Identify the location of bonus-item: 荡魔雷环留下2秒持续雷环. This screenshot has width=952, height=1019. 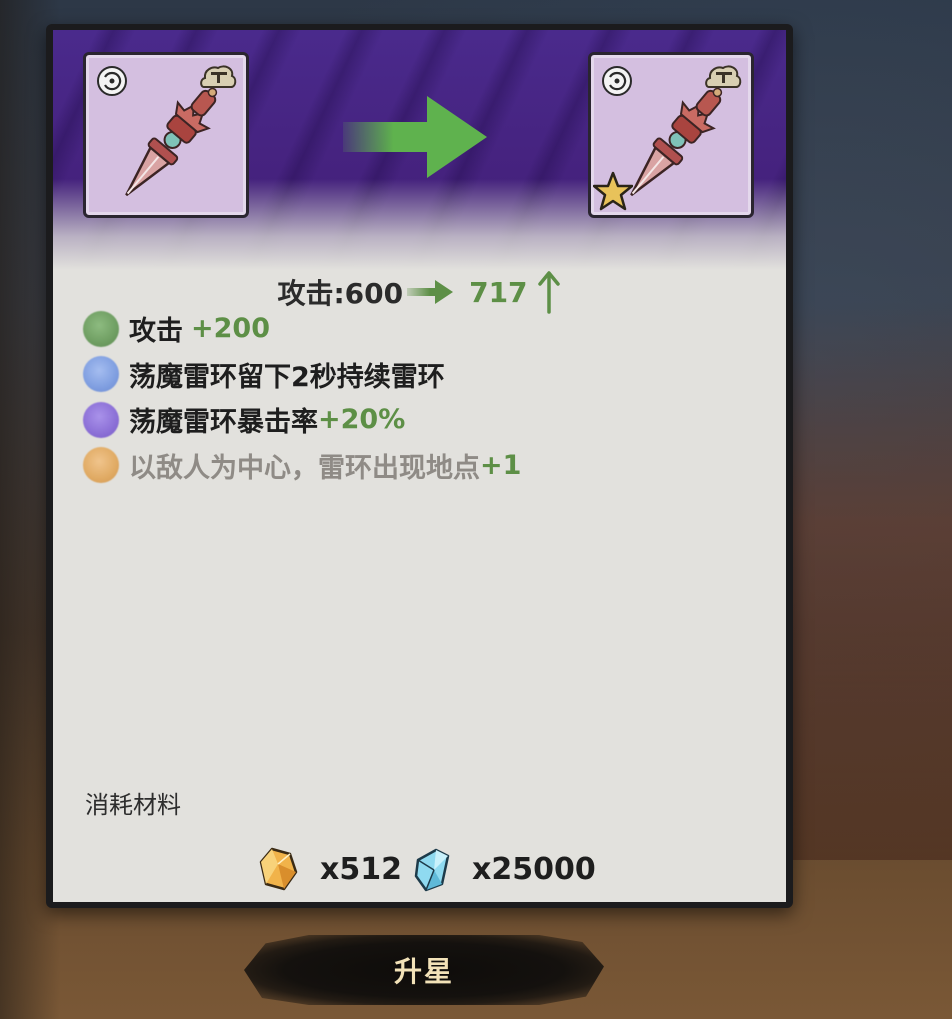
(423, 375).